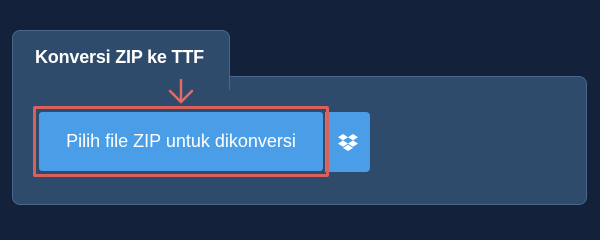 The image size is (600, 240). What do you see at coordinates (119, 57) in the screenshot?
I see `tab-title: Konversi ZIP ke TTF` at bounding box center [119, 57].